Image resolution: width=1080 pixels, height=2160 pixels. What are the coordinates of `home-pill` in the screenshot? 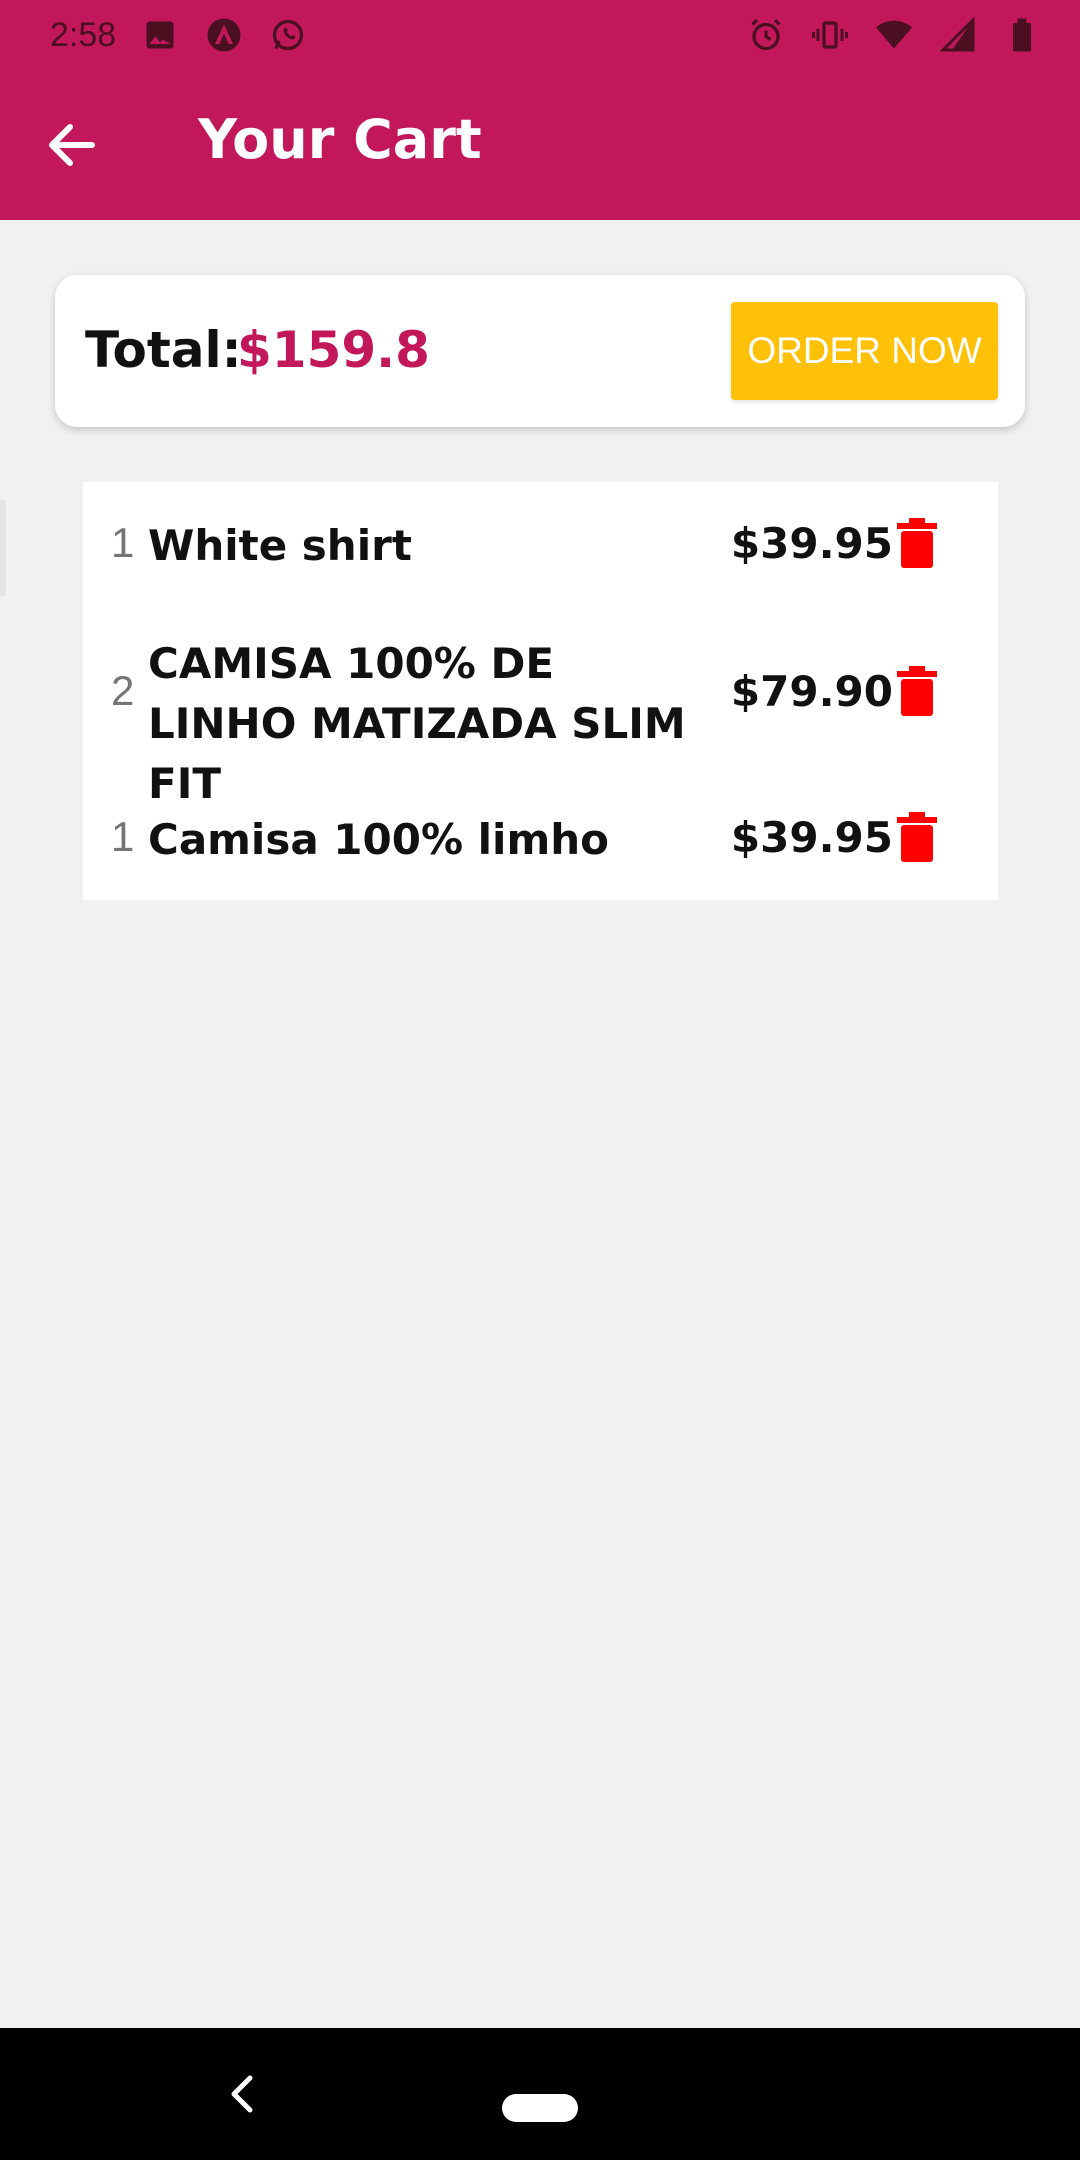 It's located at (540, 2108).